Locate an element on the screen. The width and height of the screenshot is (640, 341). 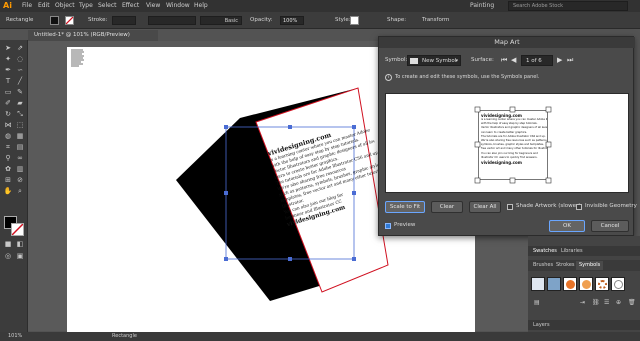
shape-builder-tool-icon: ◍ is located at coordinates (8, 136).